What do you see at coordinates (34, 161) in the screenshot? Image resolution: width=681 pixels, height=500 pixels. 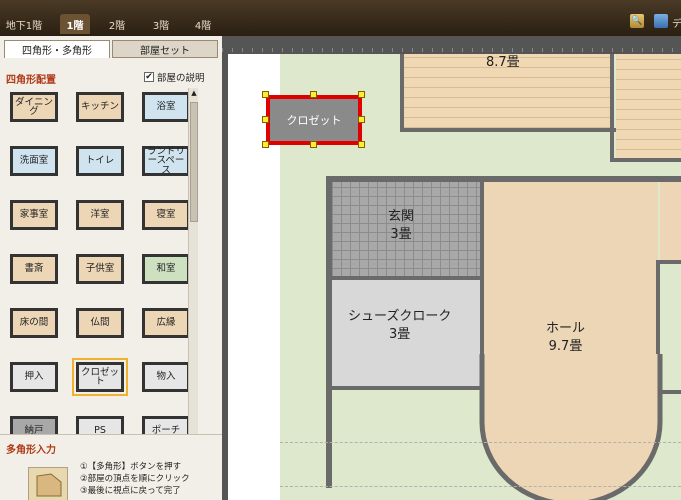 I see `room-button: 洗面室` at bounding box center [34, 161].